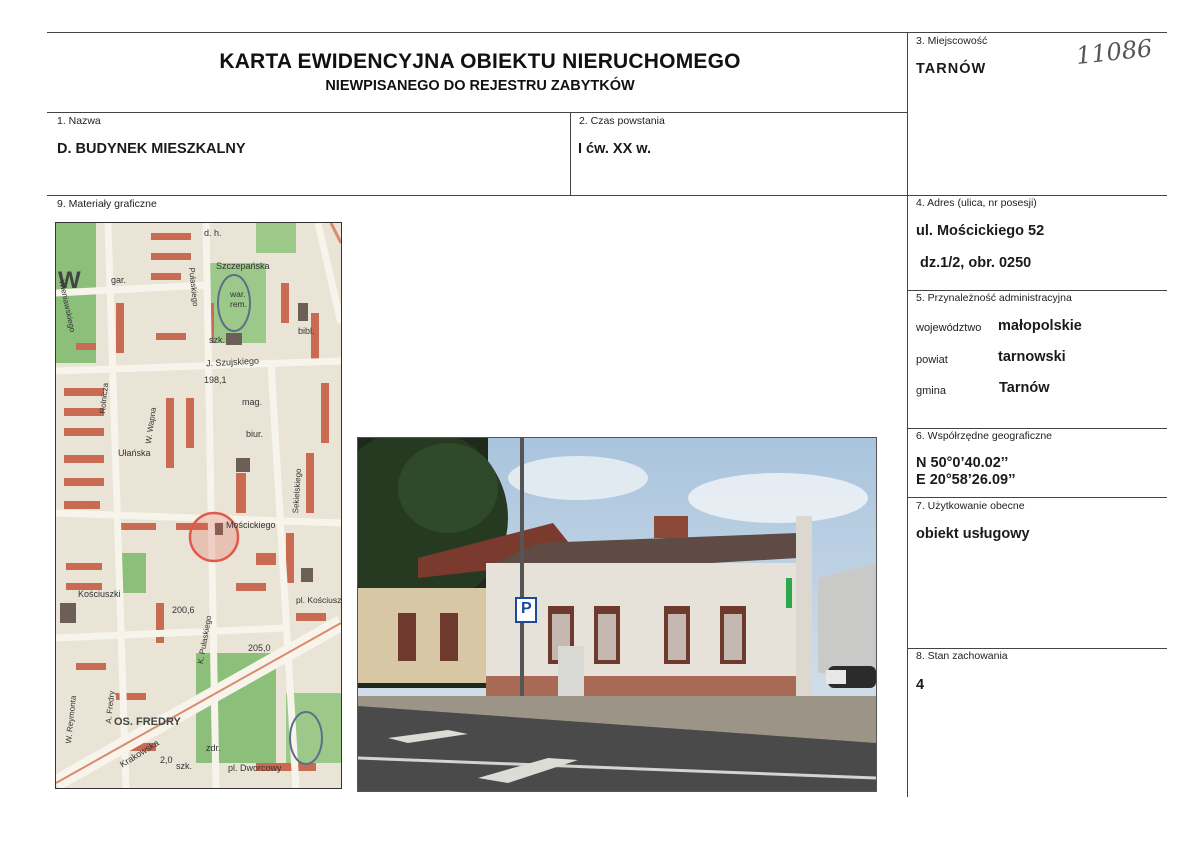  What do you see at coordinates (607, 32) in the screenshot?
I see `top-border` at bounding box center [607, 32].